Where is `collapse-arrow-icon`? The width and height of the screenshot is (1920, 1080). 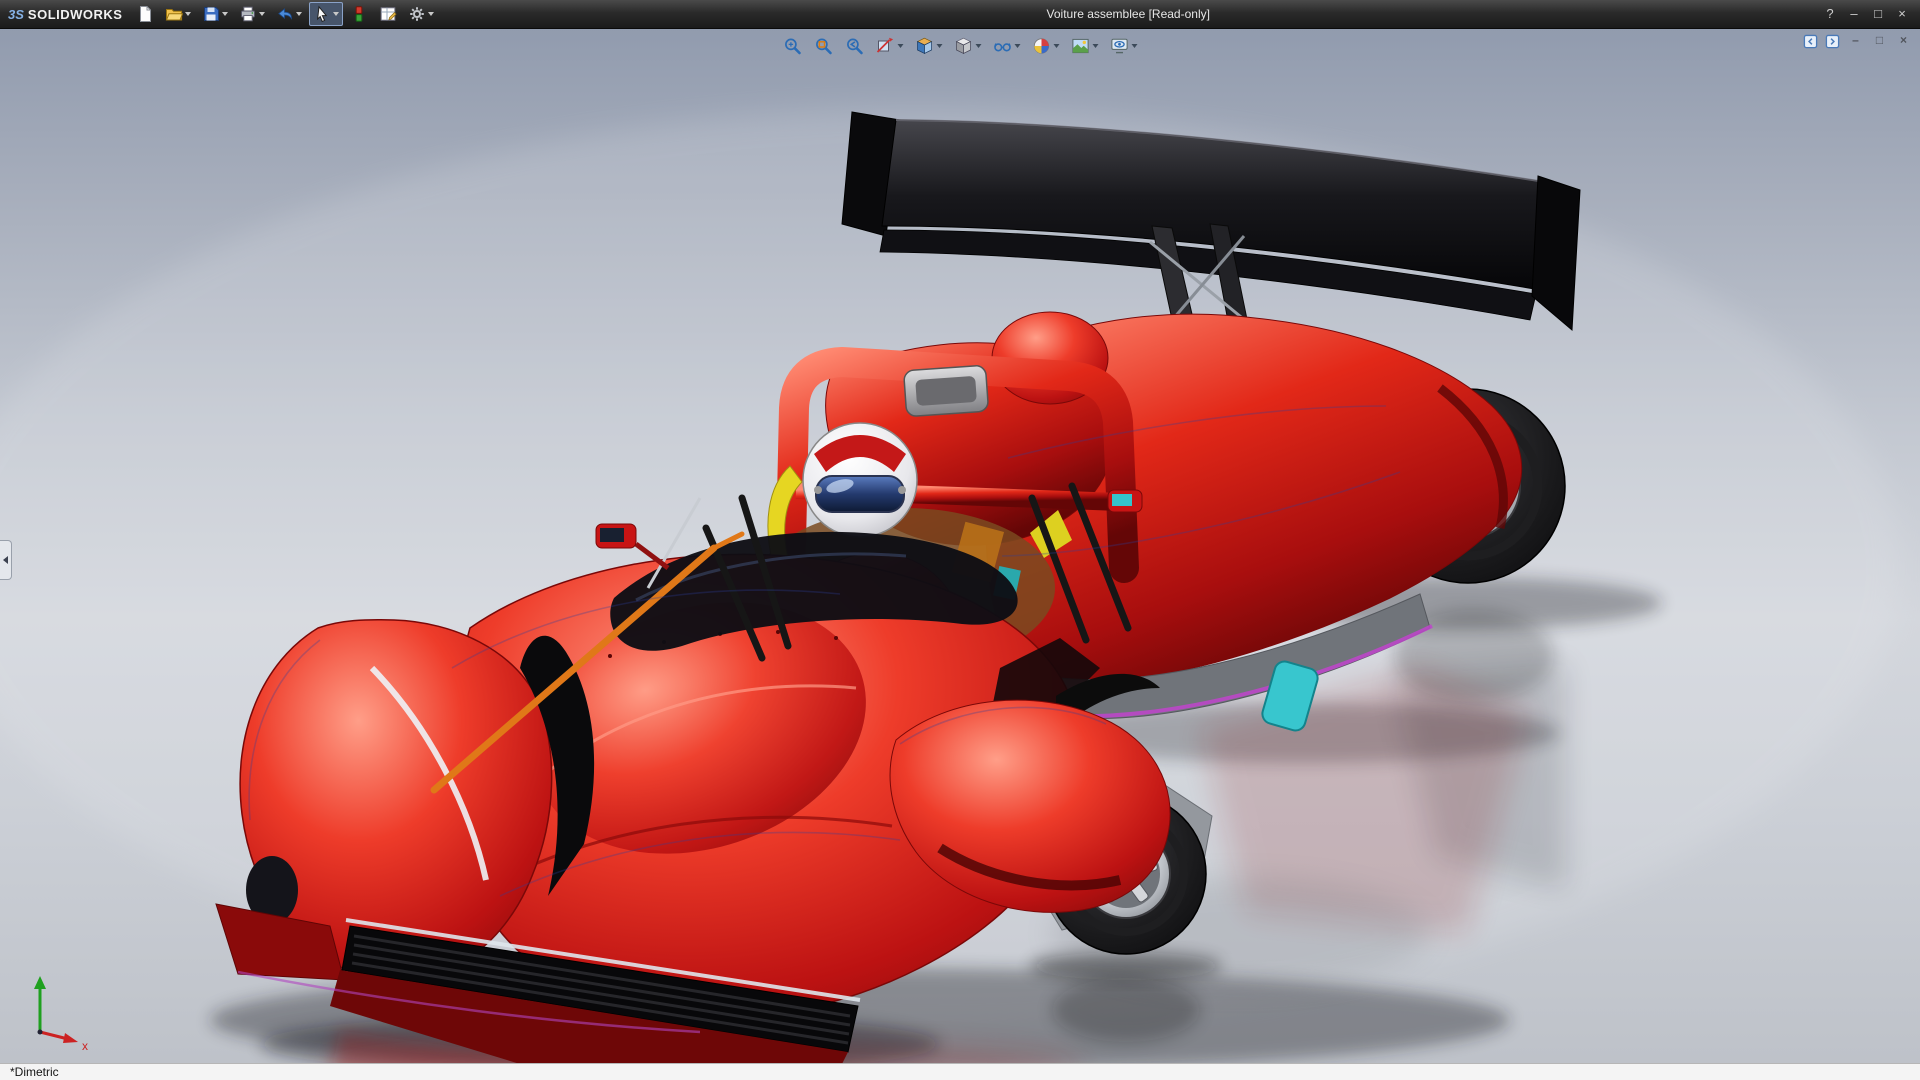
collapse-arrow-icon is located at coordinates (5, 560).